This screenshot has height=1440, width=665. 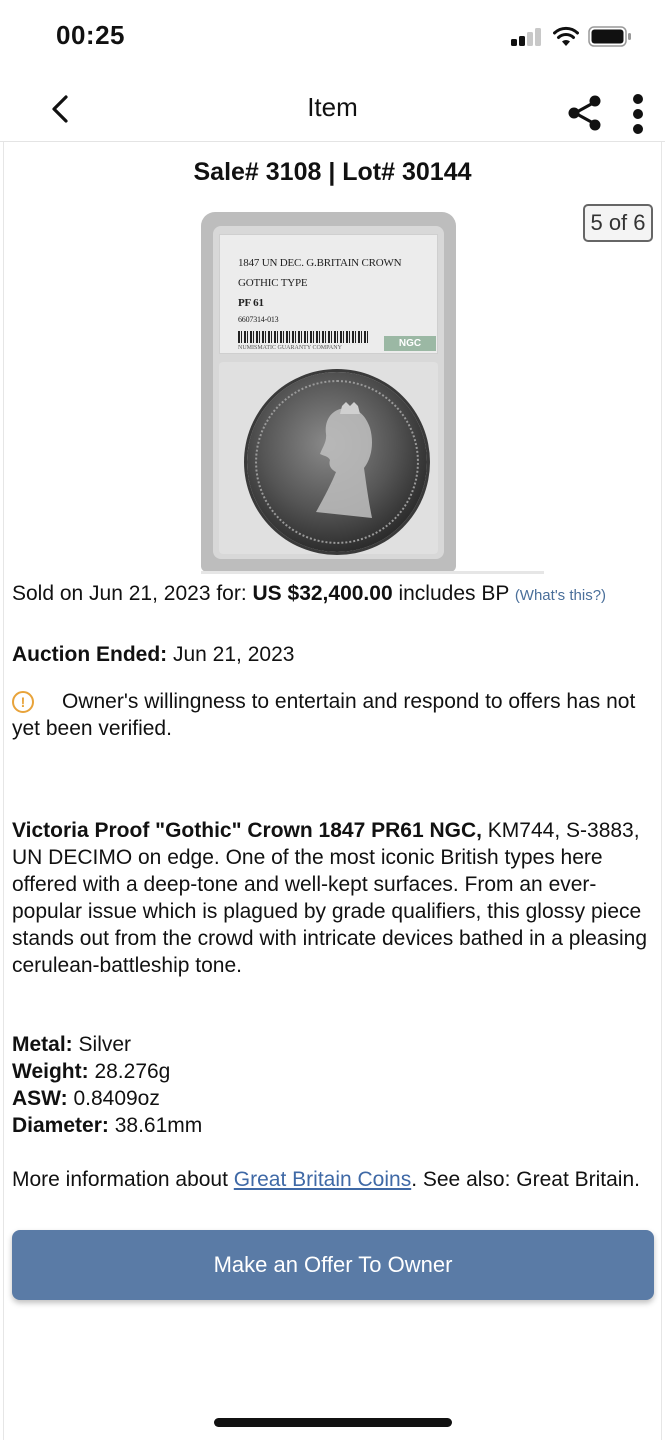 What do you see at coordinates (560, 595) in the screenshot?
I see `whats-this-link: (What's this?)` at bounding box center [560, 595].